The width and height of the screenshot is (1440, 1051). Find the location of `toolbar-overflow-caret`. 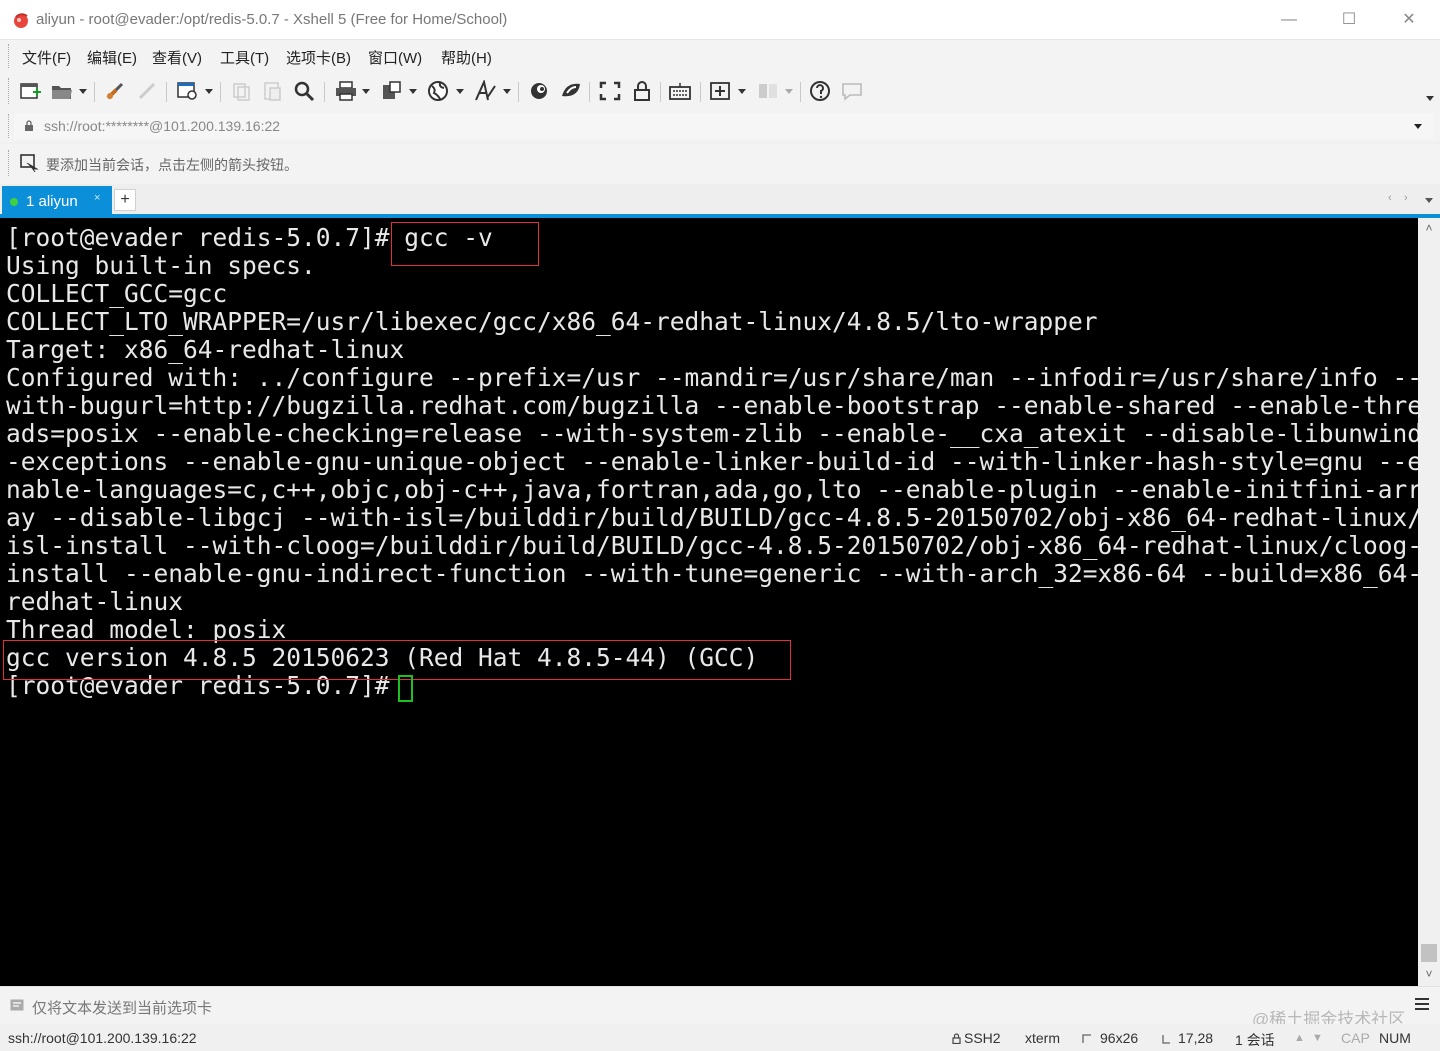

toolbar-overflow-caret is located at coordinates (1430, 98).